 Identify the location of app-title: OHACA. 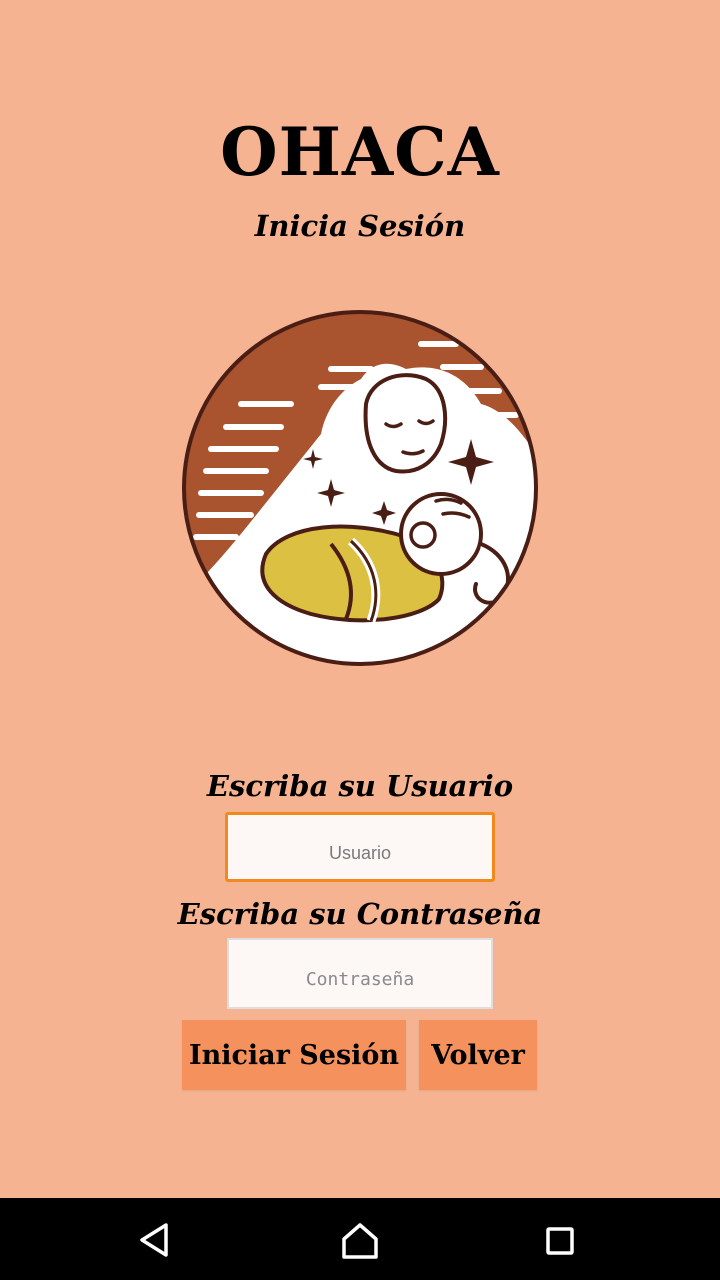
(360, 152).